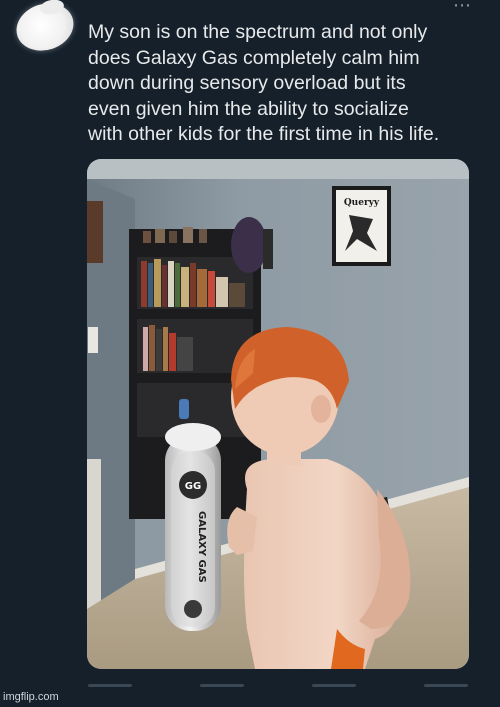 This screenshot has width=500, height=707. What do you see at coordinates (31, 697) in the screenshot?
I see `imgflip-watermark: imgflip.com` at bounding box center [31, 697].